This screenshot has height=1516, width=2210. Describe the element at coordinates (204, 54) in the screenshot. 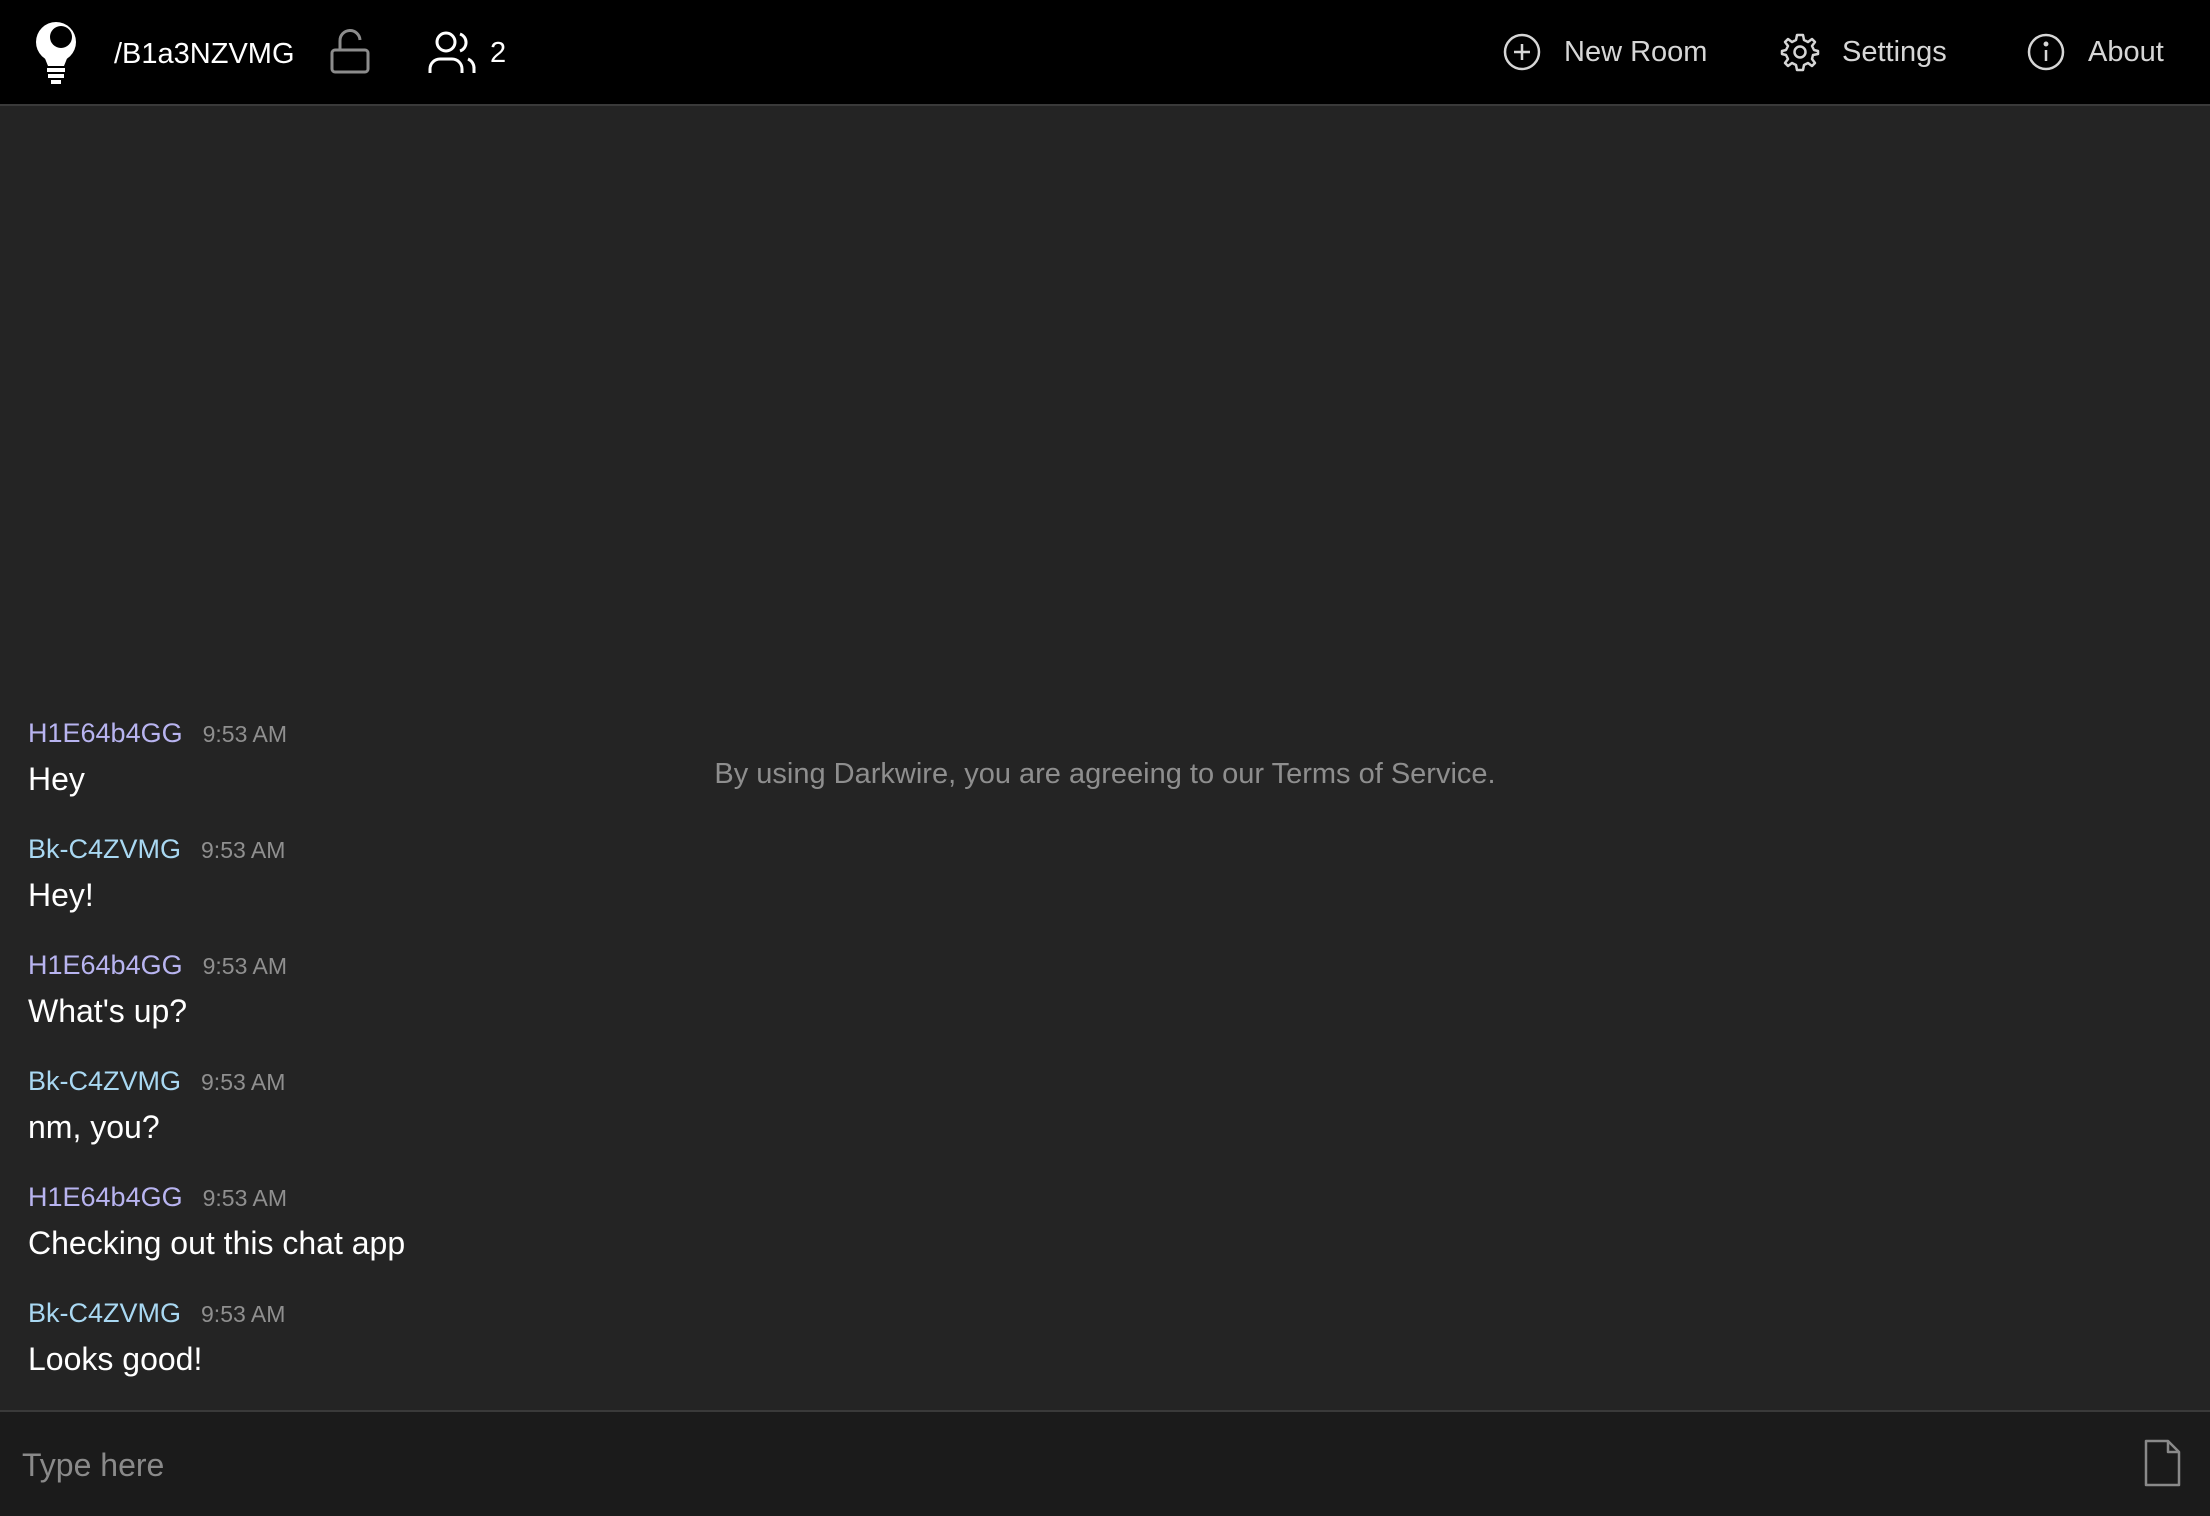

I see `room-name: /B1a3NZVMG` at that location.